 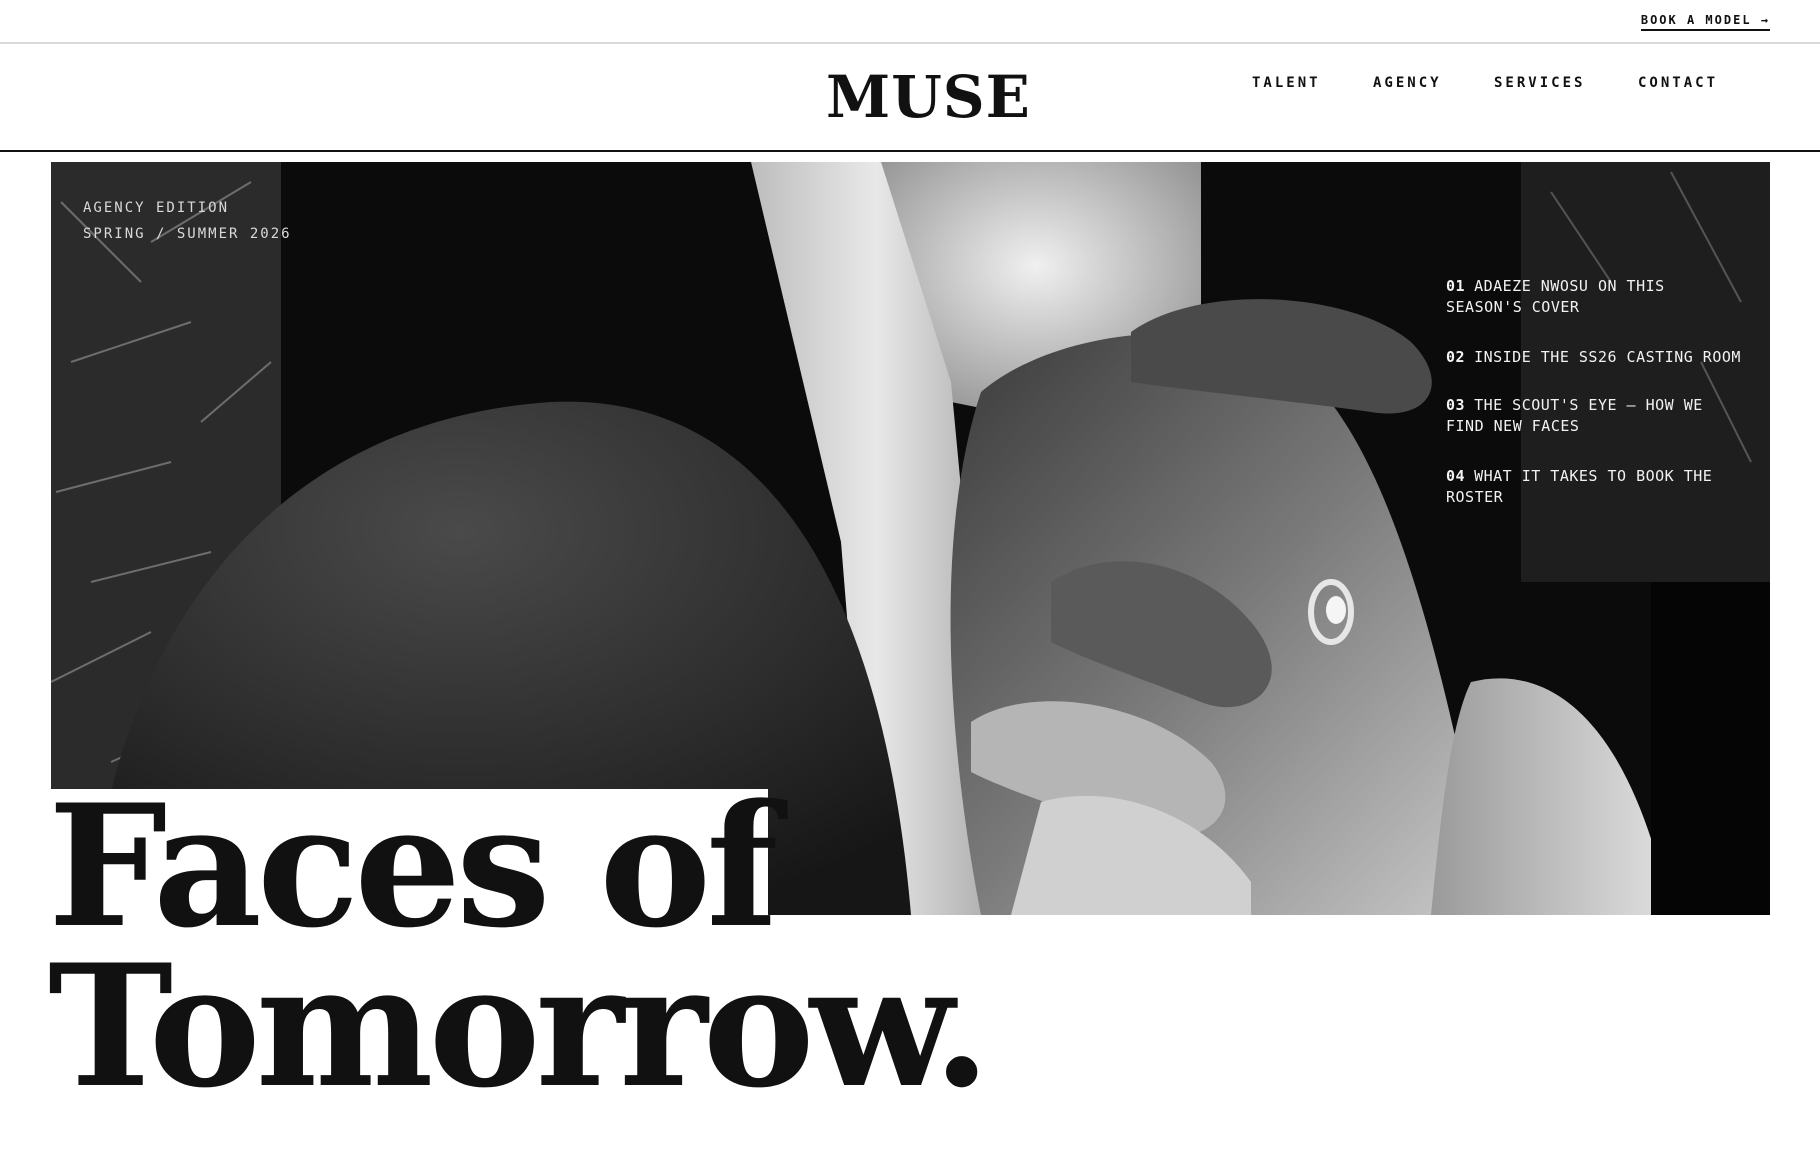 I want to click on main-nav: TALENT AGENCY SERVICES CONTACT, so click(x=910, y=85).